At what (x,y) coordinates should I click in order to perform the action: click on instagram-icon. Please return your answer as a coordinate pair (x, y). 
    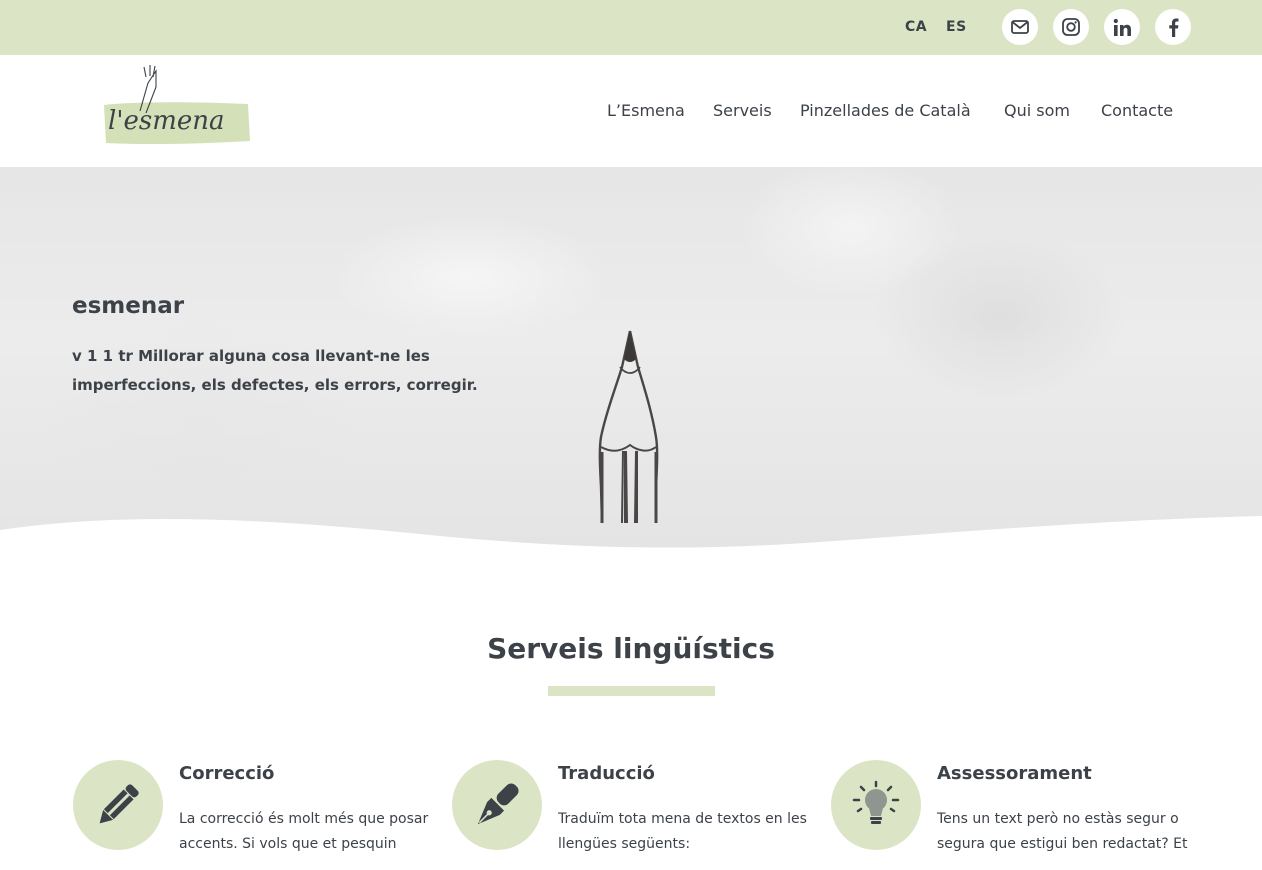
    Looking at the image, I should click on (1071, 27).